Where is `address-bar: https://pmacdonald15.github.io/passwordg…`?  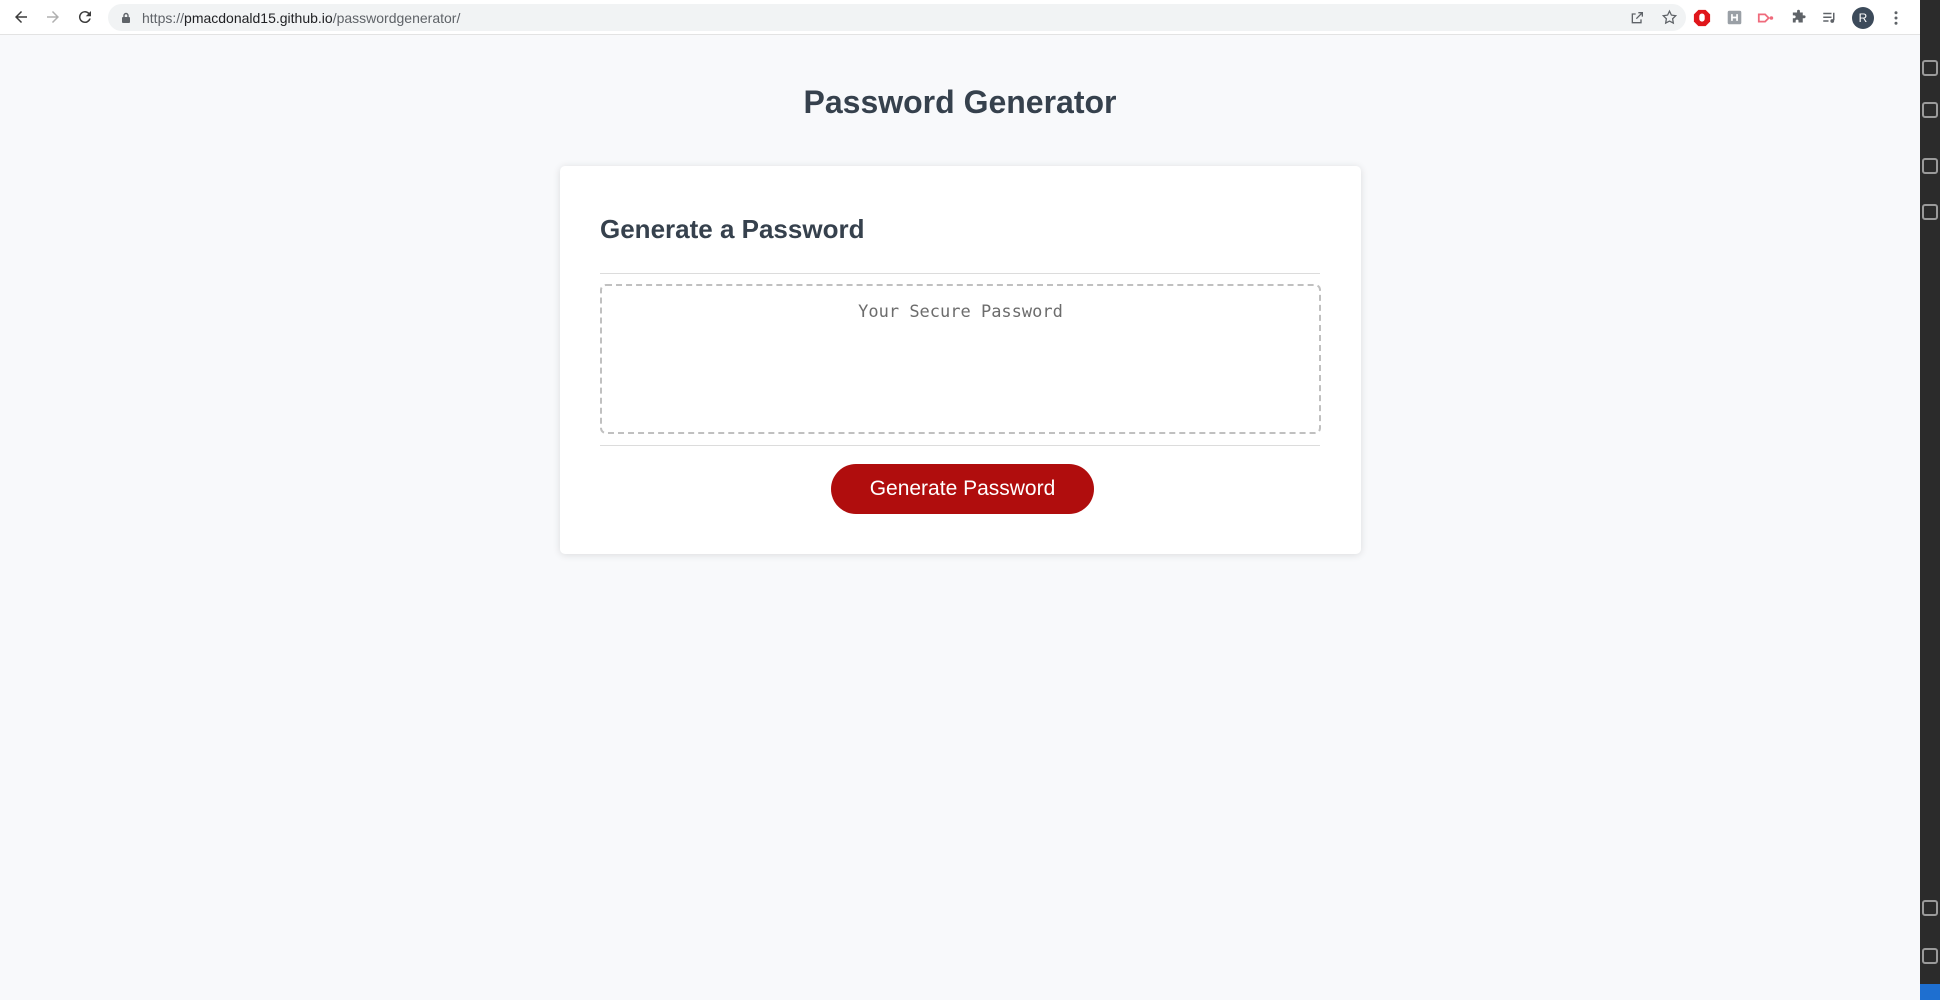 address-bar: https://pmacdonald15.github.io/passwordg… is located at coordinates (897, 17).